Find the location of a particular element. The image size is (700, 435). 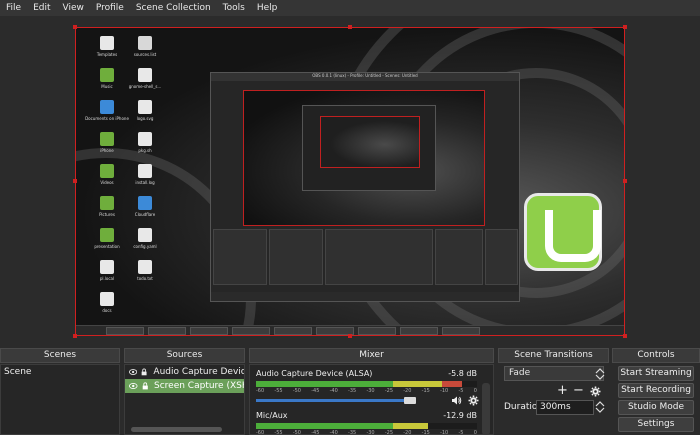

channel-name: Mic/Aux is located at coordinates (272, 415).